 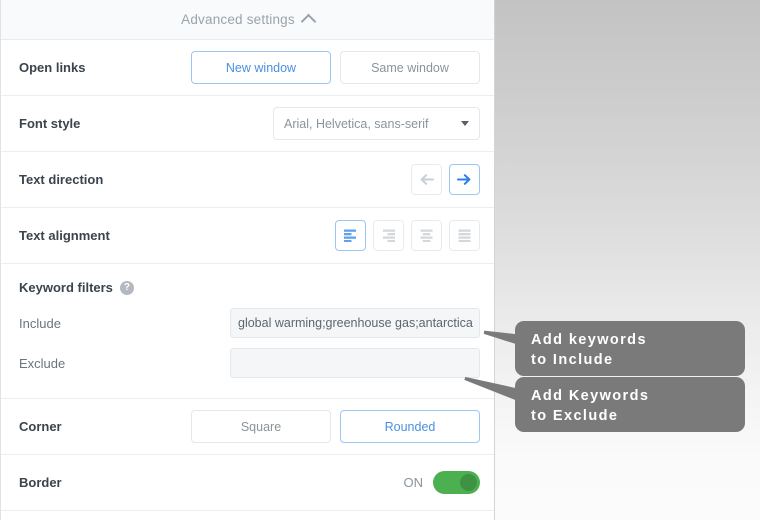 I want to click on text-alignment-label: Text alignment, so click(x=64, y=235).